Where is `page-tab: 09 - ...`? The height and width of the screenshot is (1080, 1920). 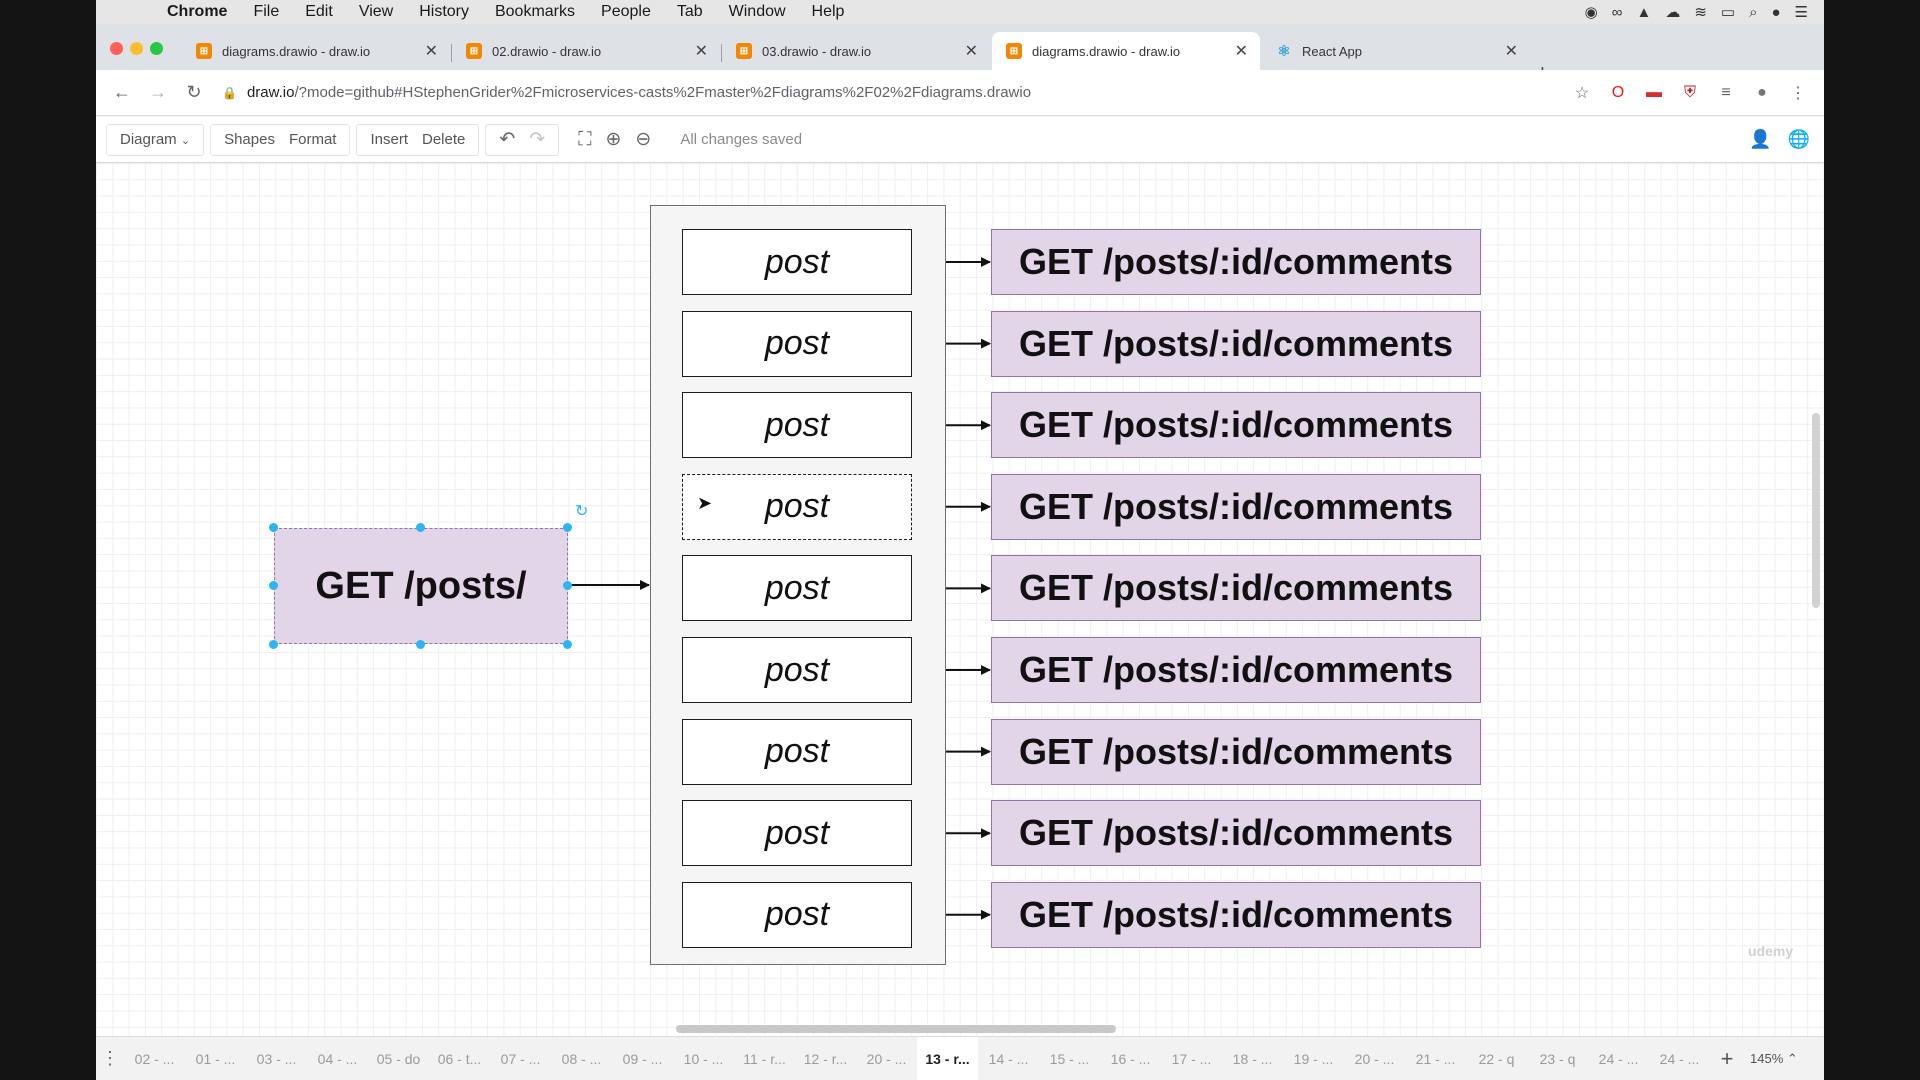
page-tab: 09 - ... is located at coordinates (642, 1059).